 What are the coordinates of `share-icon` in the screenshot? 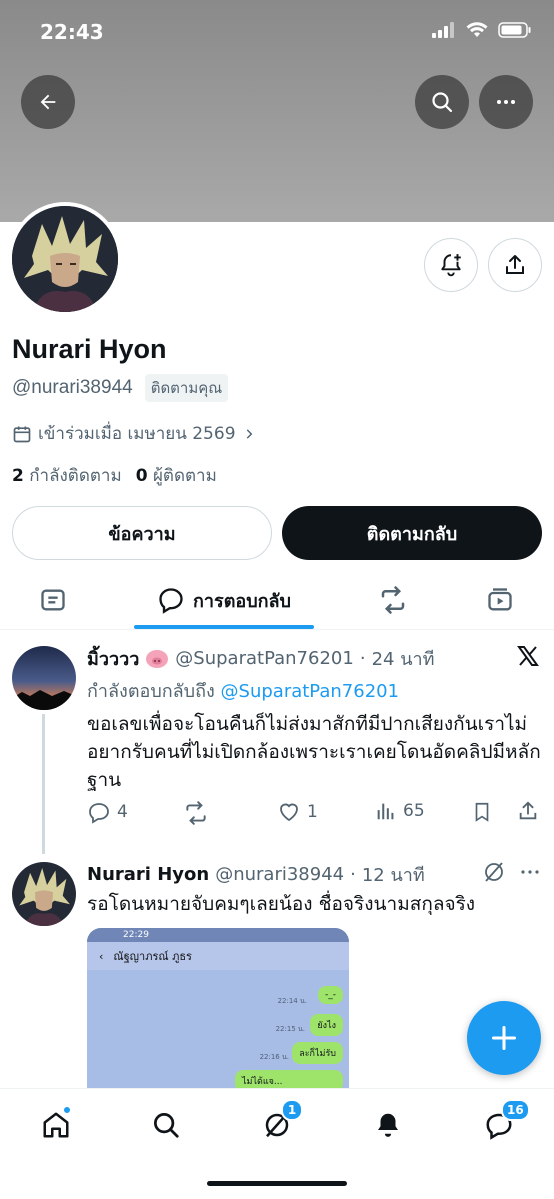 It's located at (528, 810).